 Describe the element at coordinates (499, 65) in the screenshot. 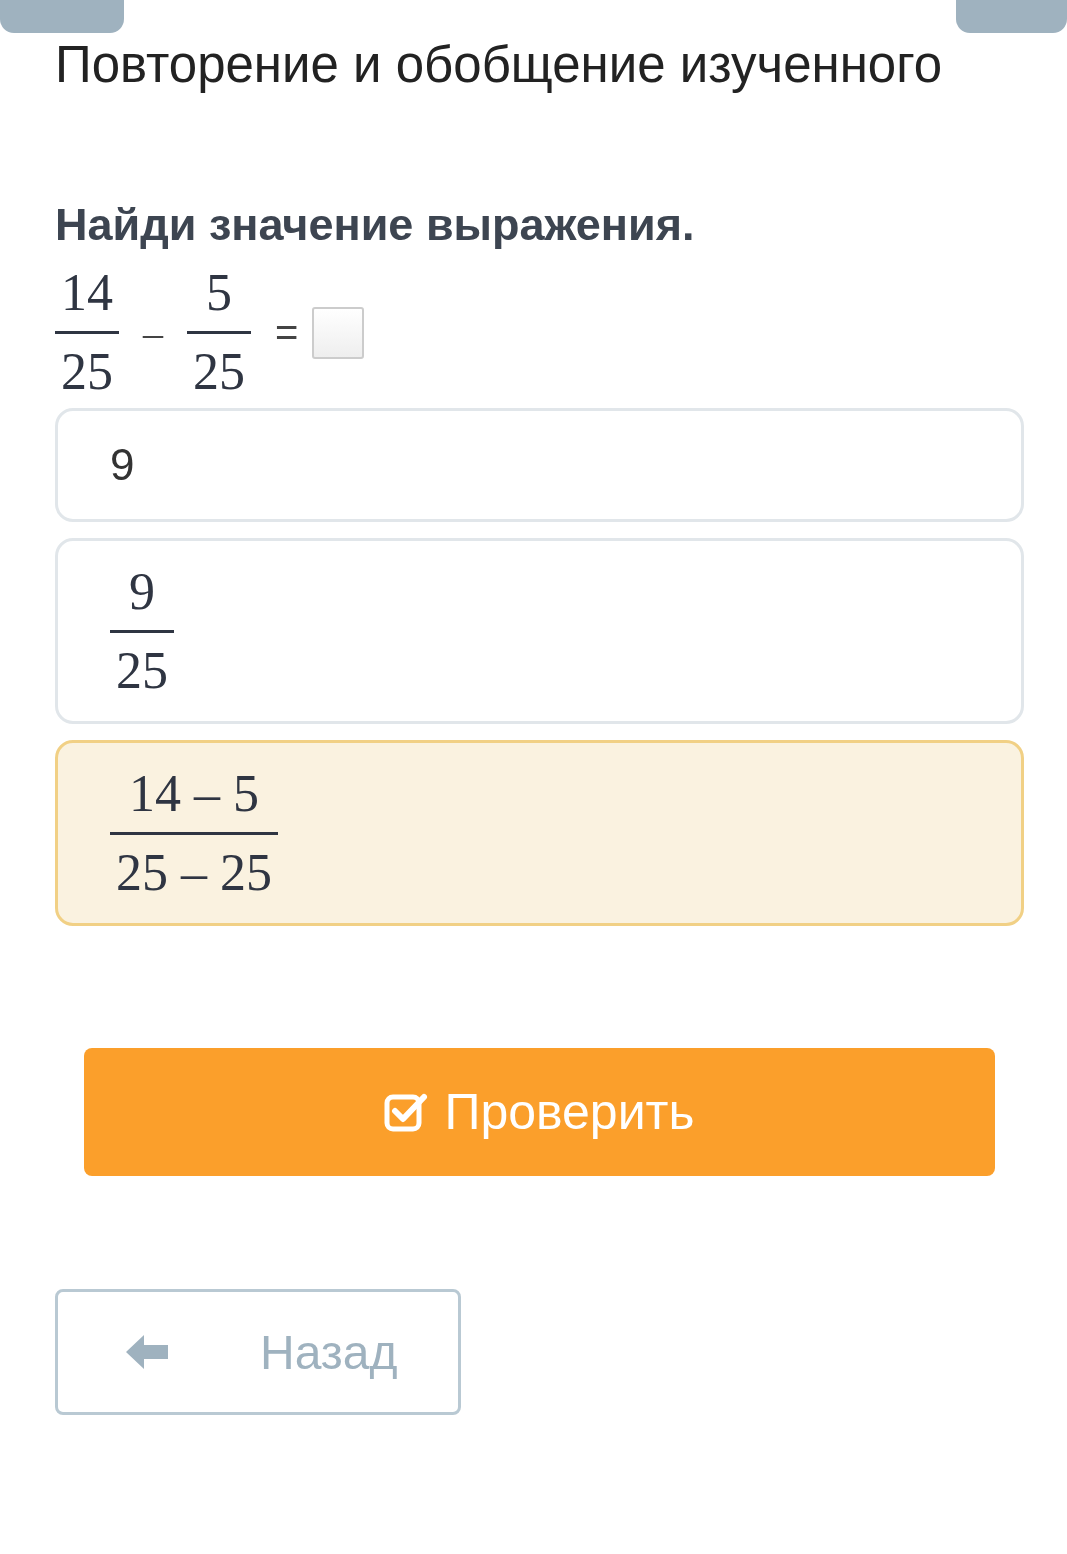

I see `lesson-title: Повторение и обобщение изученного` at that location.